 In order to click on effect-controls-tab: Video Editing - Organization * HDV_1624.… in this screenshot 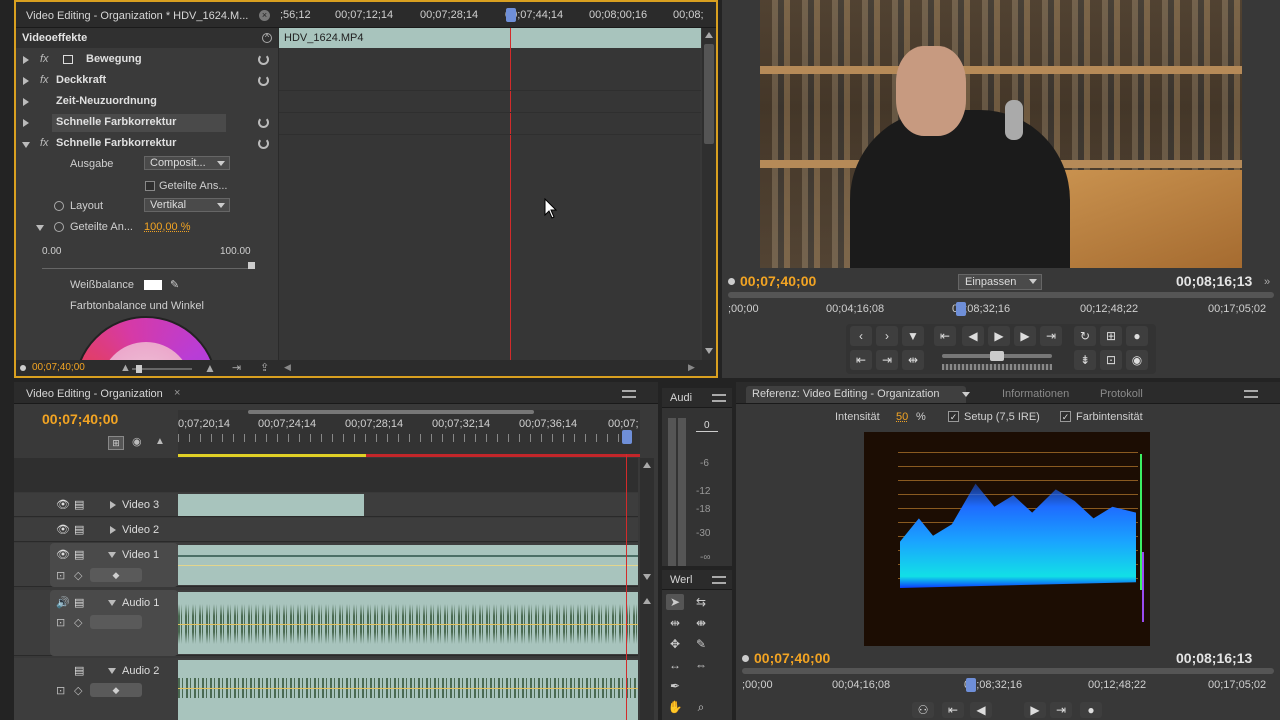, I will do `click(137, 16)`.